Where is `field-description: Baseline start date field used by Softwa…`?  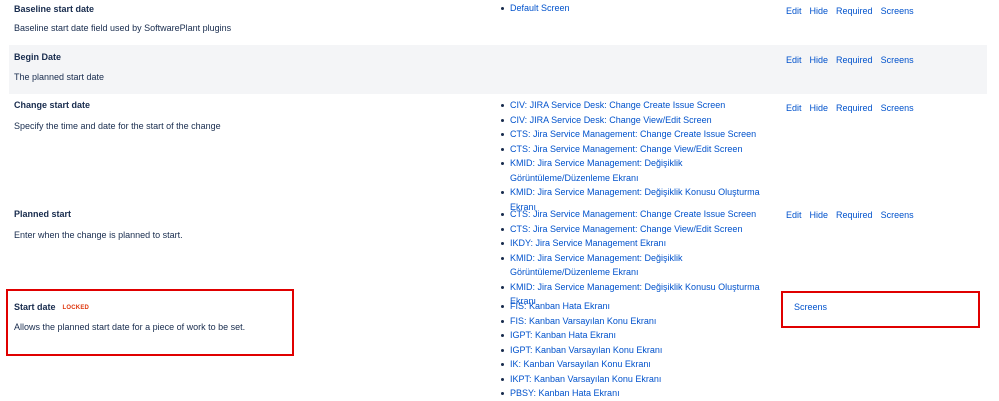 field-description: Baseline start date field used by Softwa… is located at coordinates (123, 28).